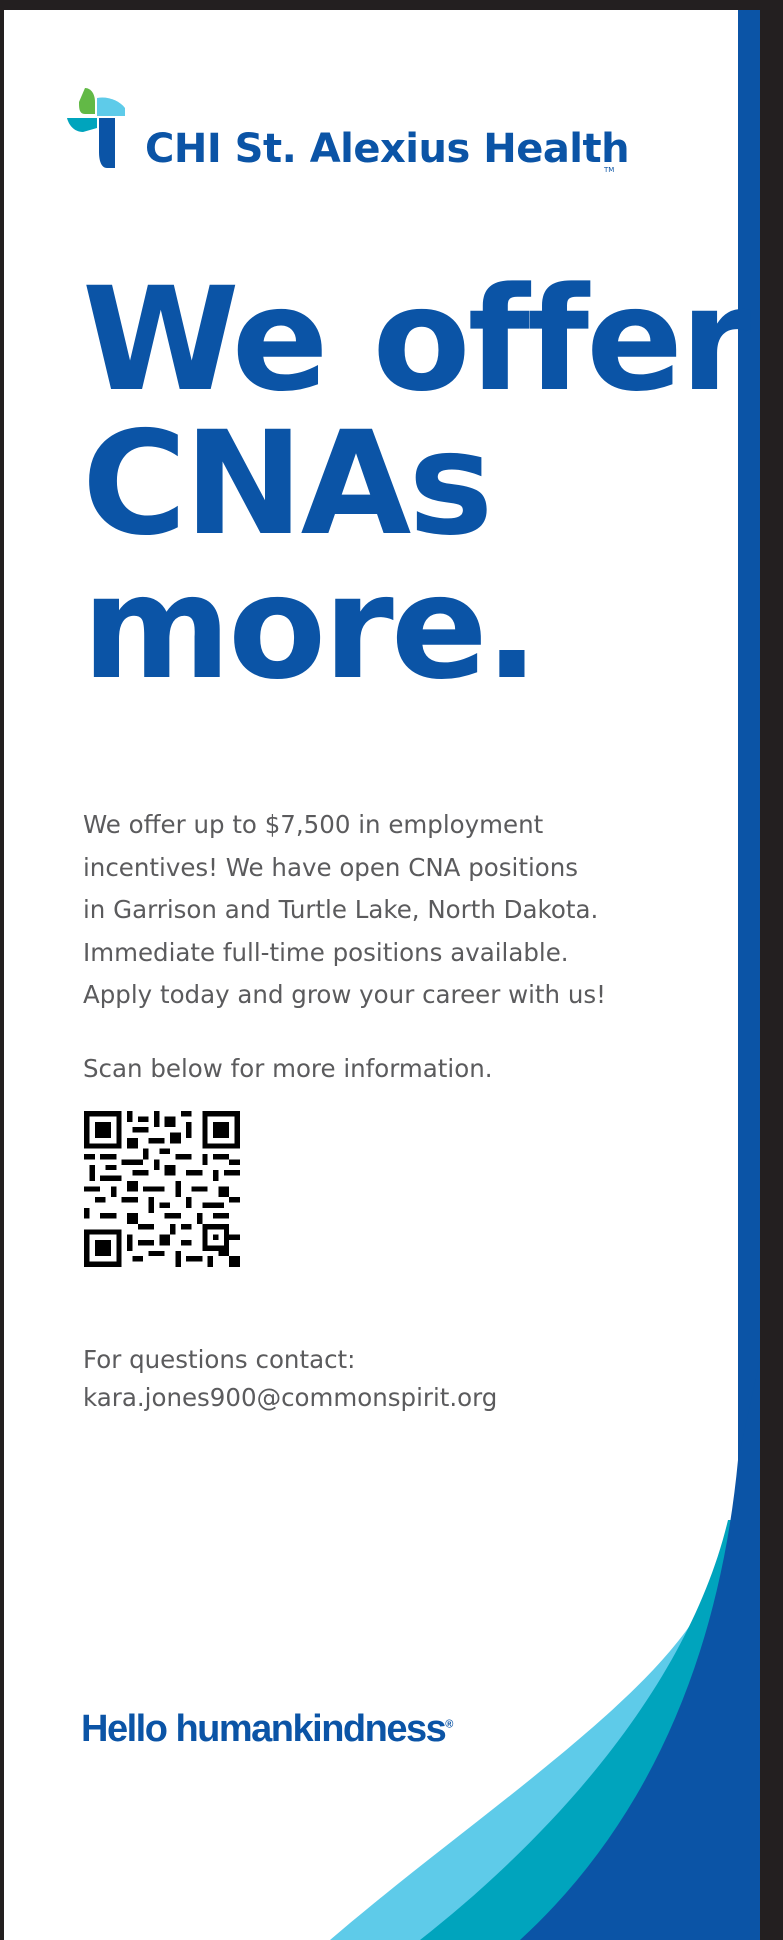 The height and width of the screenshot is (1940, 783). What do you see at coordinates (449, 1724) in the screenshot?
I see `registered-mark: ®` at bounding box center [449, 1724].